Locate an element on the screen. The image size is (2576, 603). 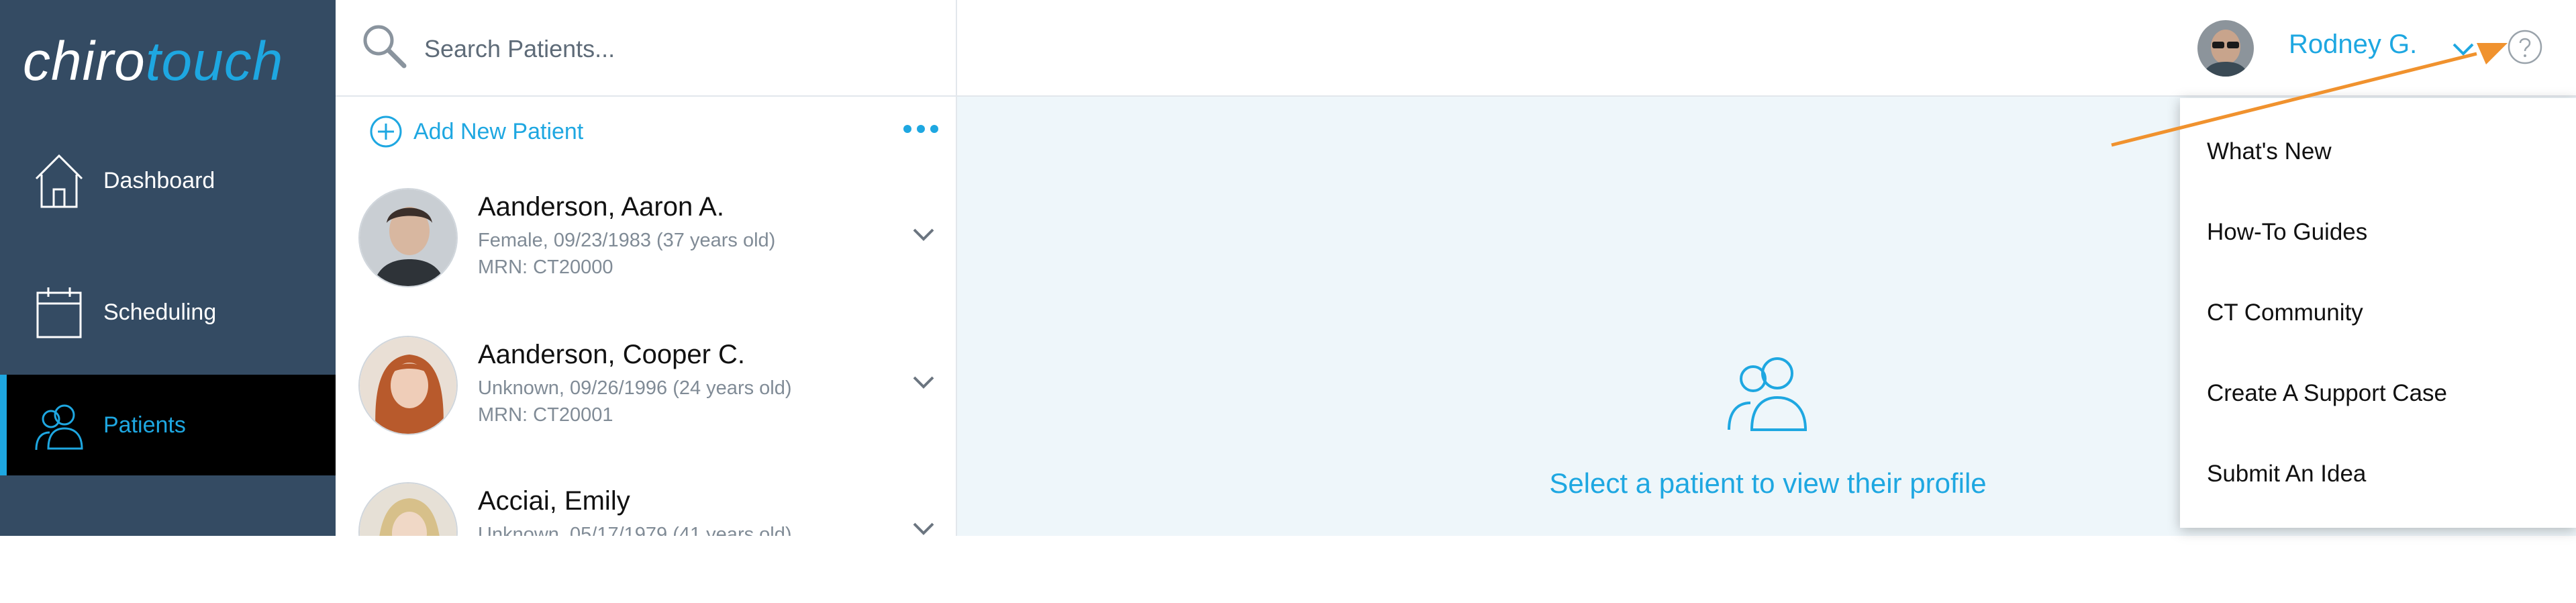
empty-state-message: Select a patient to view their profile is located at coordinates (1768, 483).